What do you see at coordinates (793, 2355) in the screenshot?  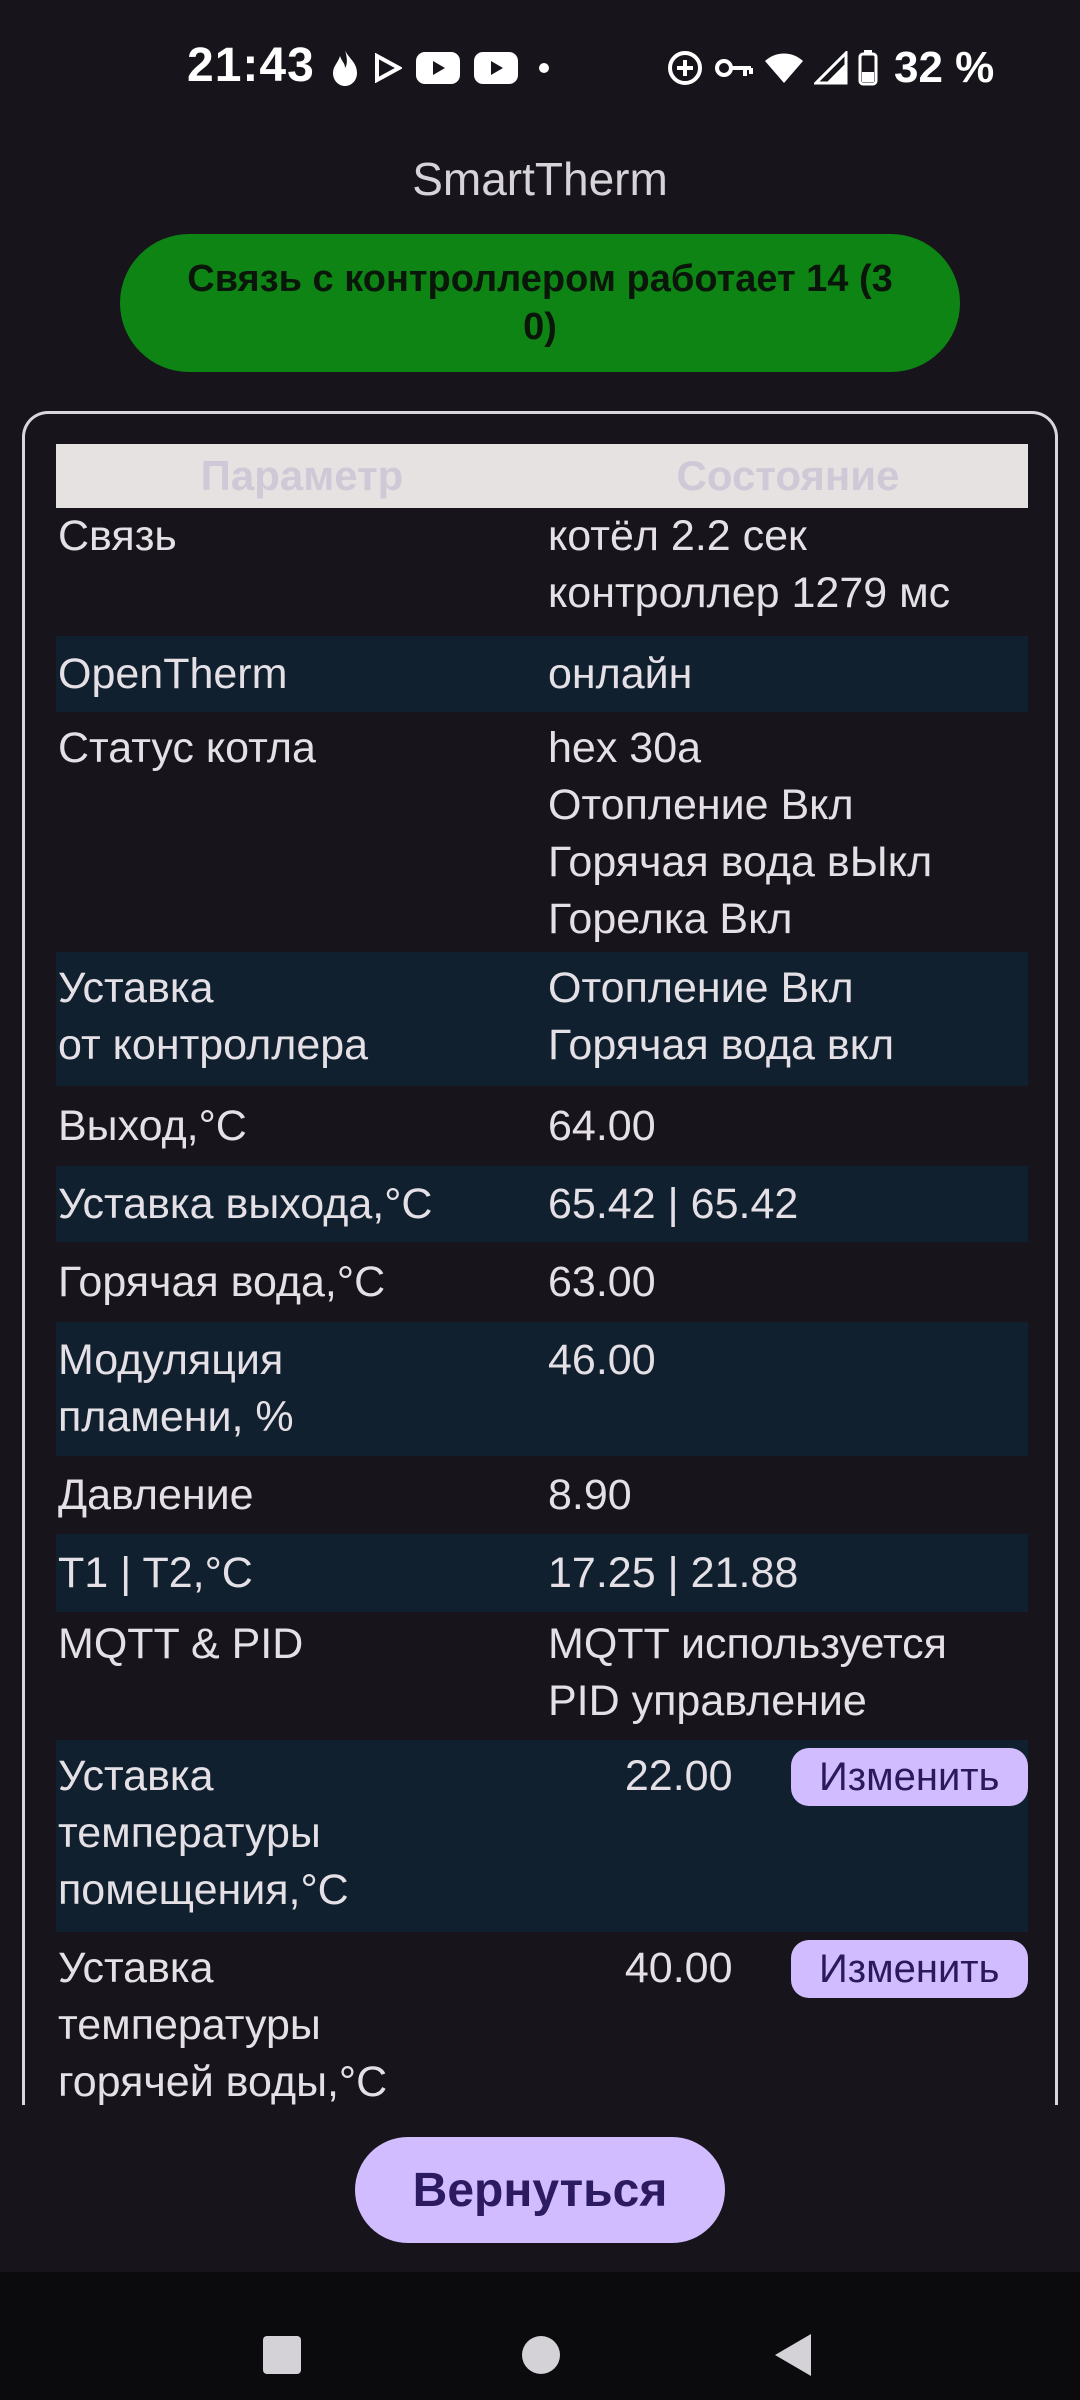 I see `back-icon` at bounding box center [793, 2355].